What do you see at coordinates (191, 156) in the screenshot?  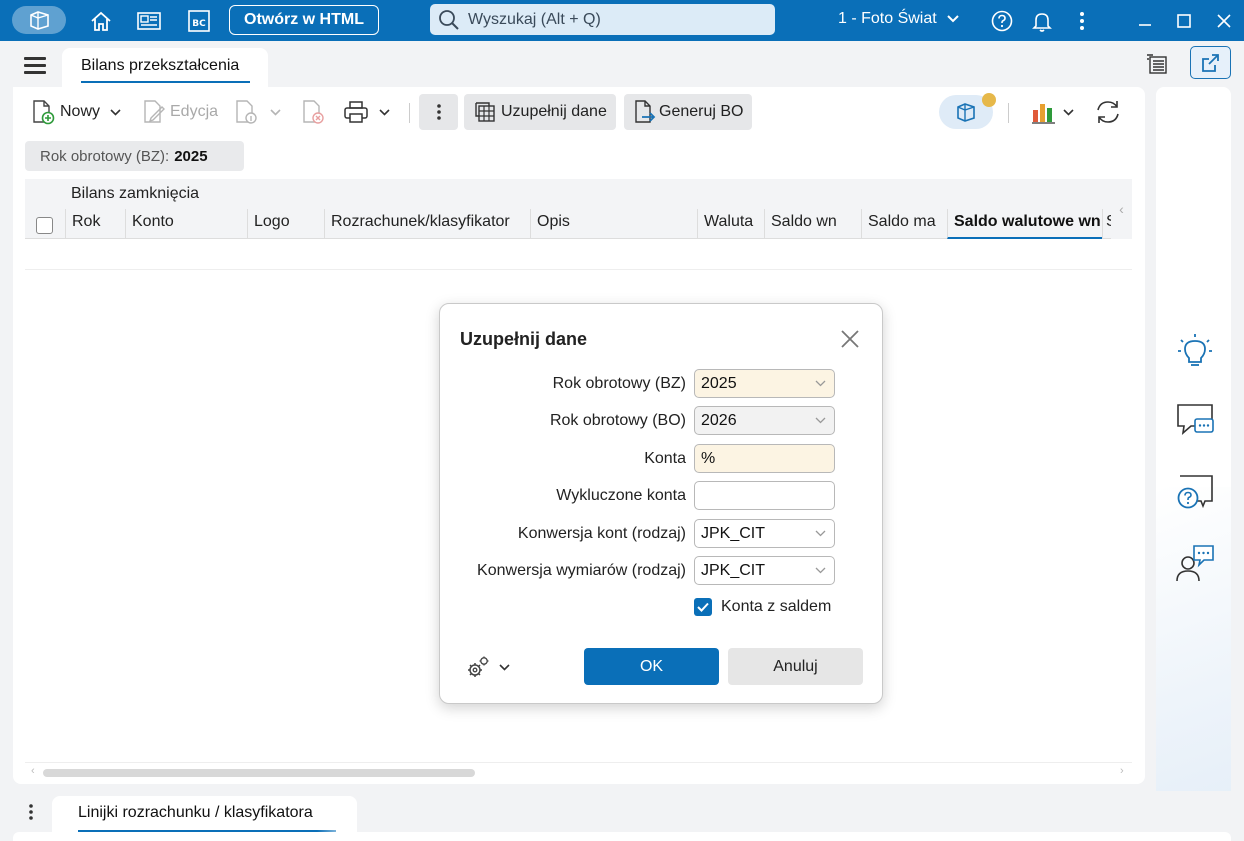 I see `filter-value: 2025` at bounding box center [191, 156].